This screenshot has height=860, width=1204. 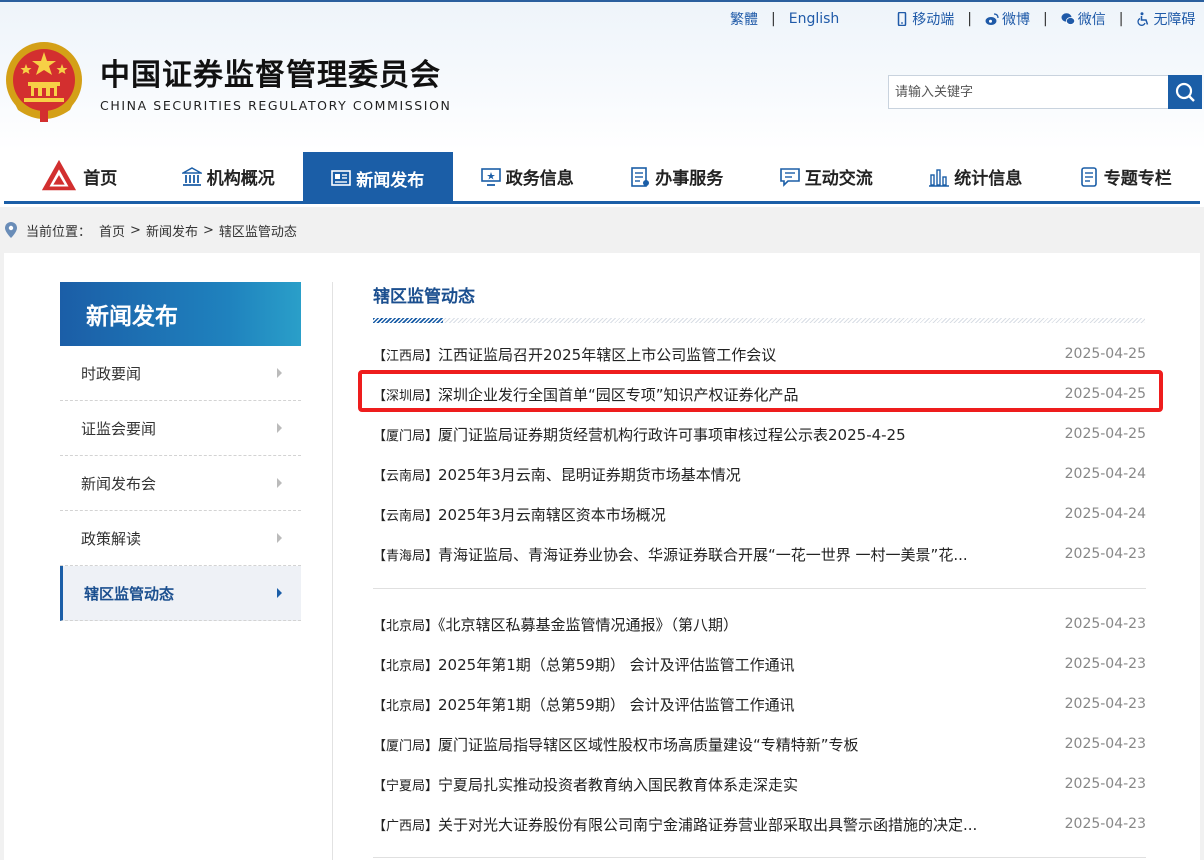 What do you see at coordinates (789, 177) in the screenshot?
I see `chat-icon` at bounding box center [789, 177].